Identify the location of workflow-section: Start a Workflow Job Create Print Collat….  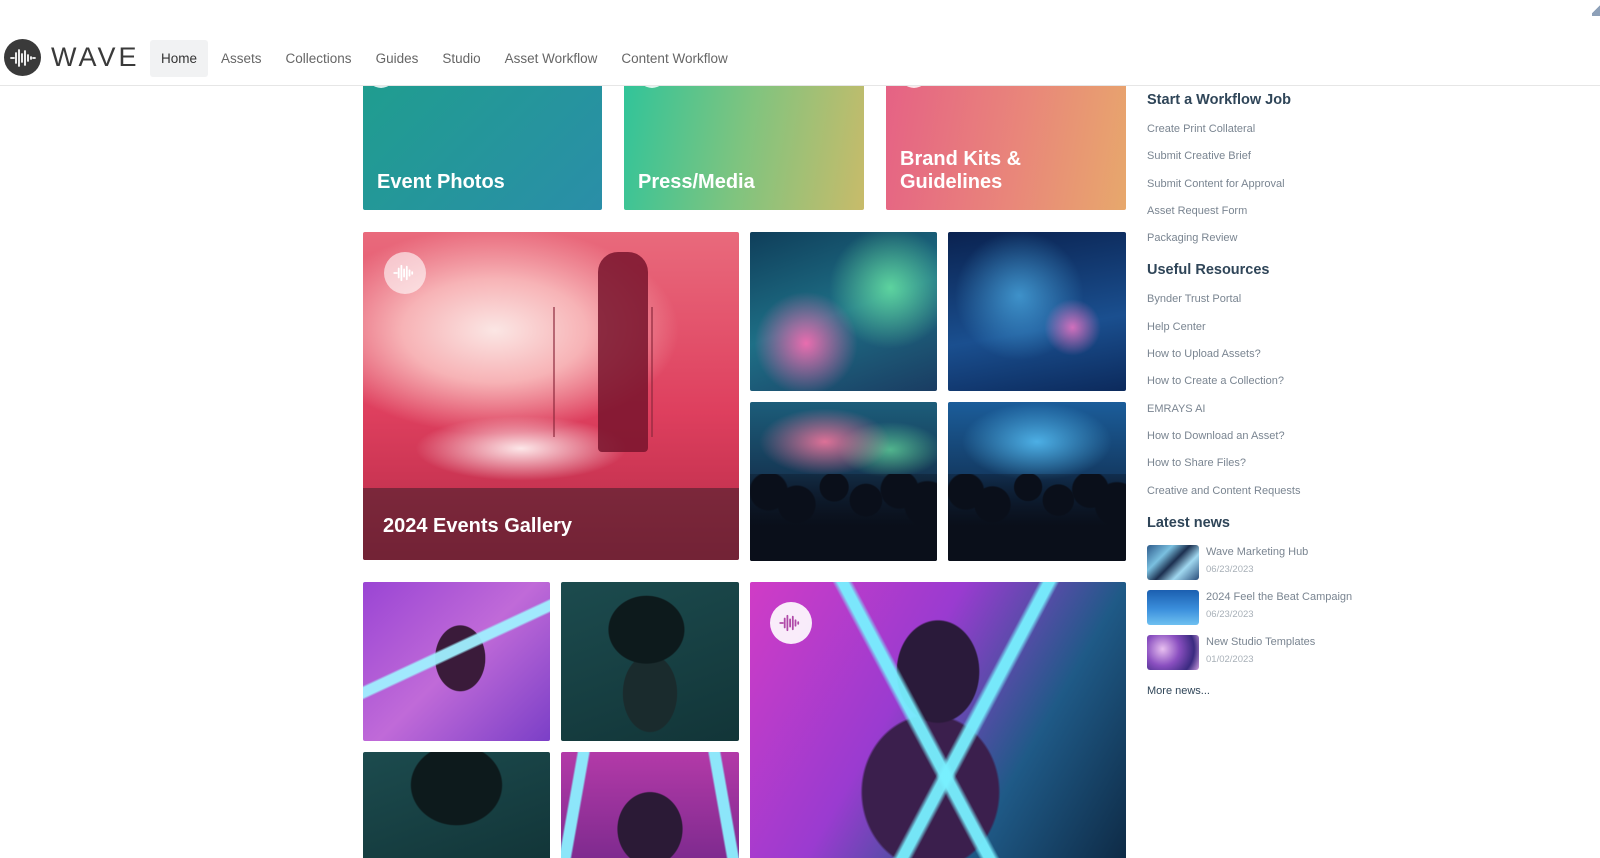
(1277, 175).